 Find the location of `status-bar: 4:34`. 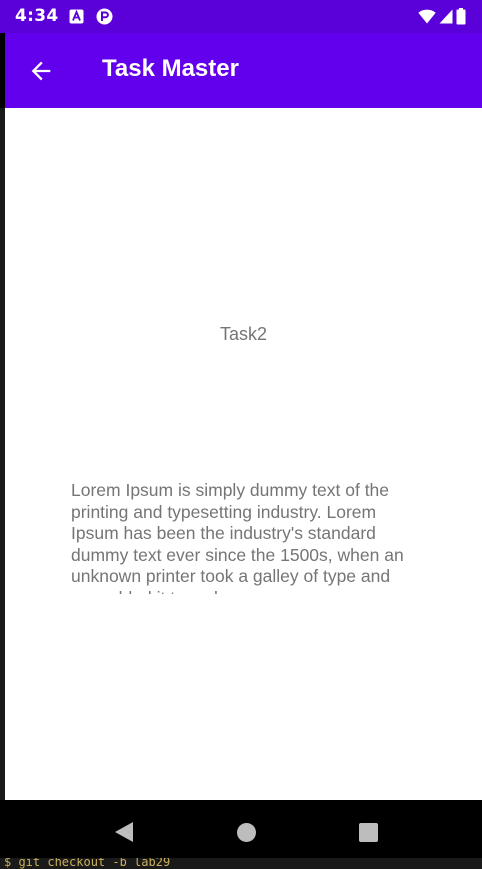

status-bar: 4:34 is located at coordinates (241, 16).